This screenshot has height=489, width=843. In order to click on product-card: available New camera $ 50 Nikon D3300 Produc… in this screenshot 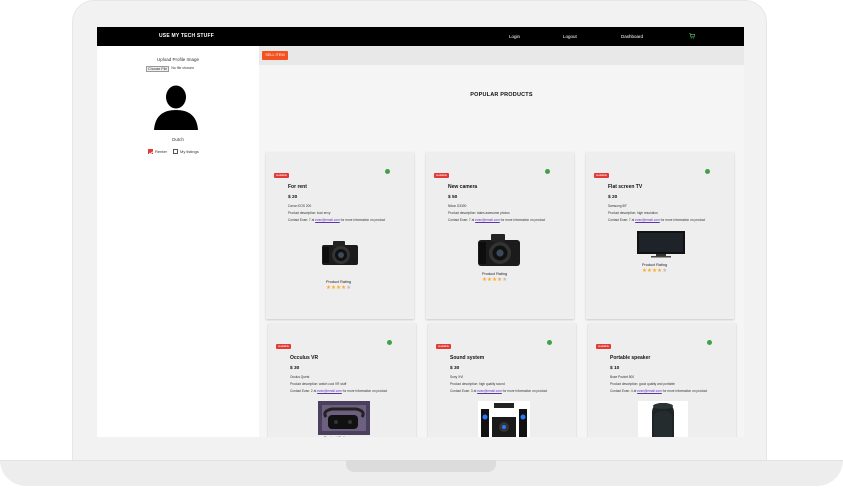, I will do `click(500, 235)`.